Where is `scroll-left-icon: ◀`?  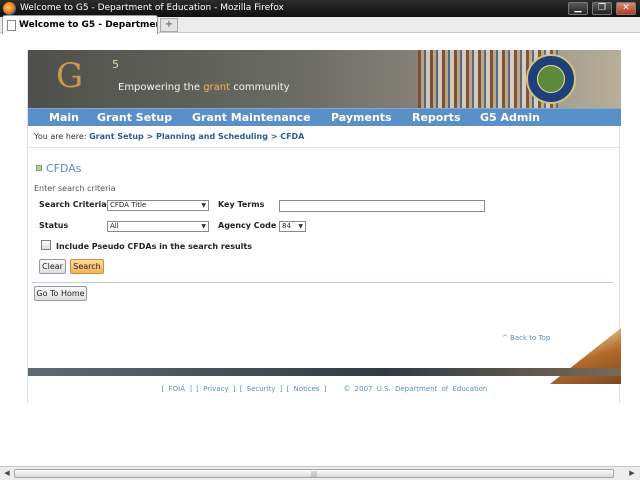
scroll-left-icon: ◀ is located at coordinates (7, 473).